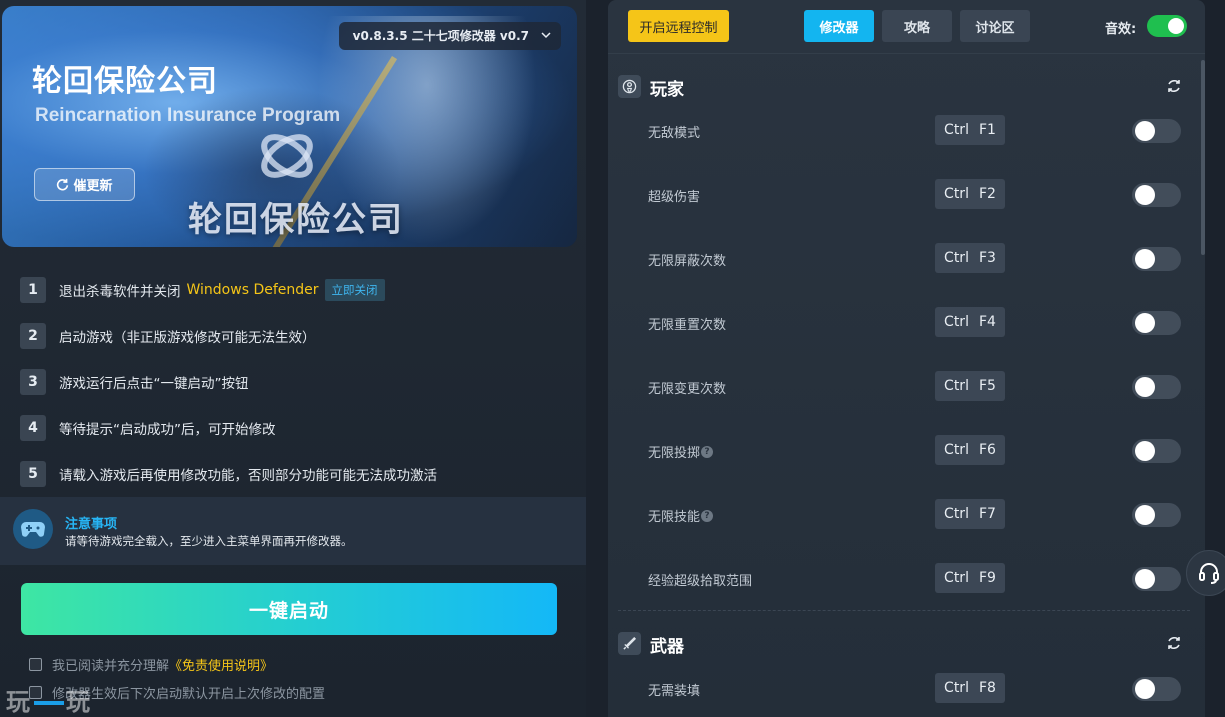  What do you see at coordinates (120, 292) in the screenshot?
I see `step-text: 退出杀毒软件并关闭` at bounding box center [120, 292].